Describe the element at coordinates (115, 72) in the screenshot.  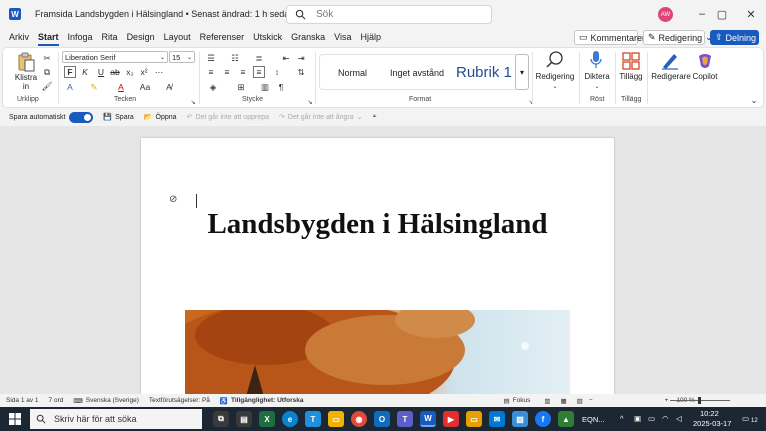
I see `strikethrough-button: ab` at that location.